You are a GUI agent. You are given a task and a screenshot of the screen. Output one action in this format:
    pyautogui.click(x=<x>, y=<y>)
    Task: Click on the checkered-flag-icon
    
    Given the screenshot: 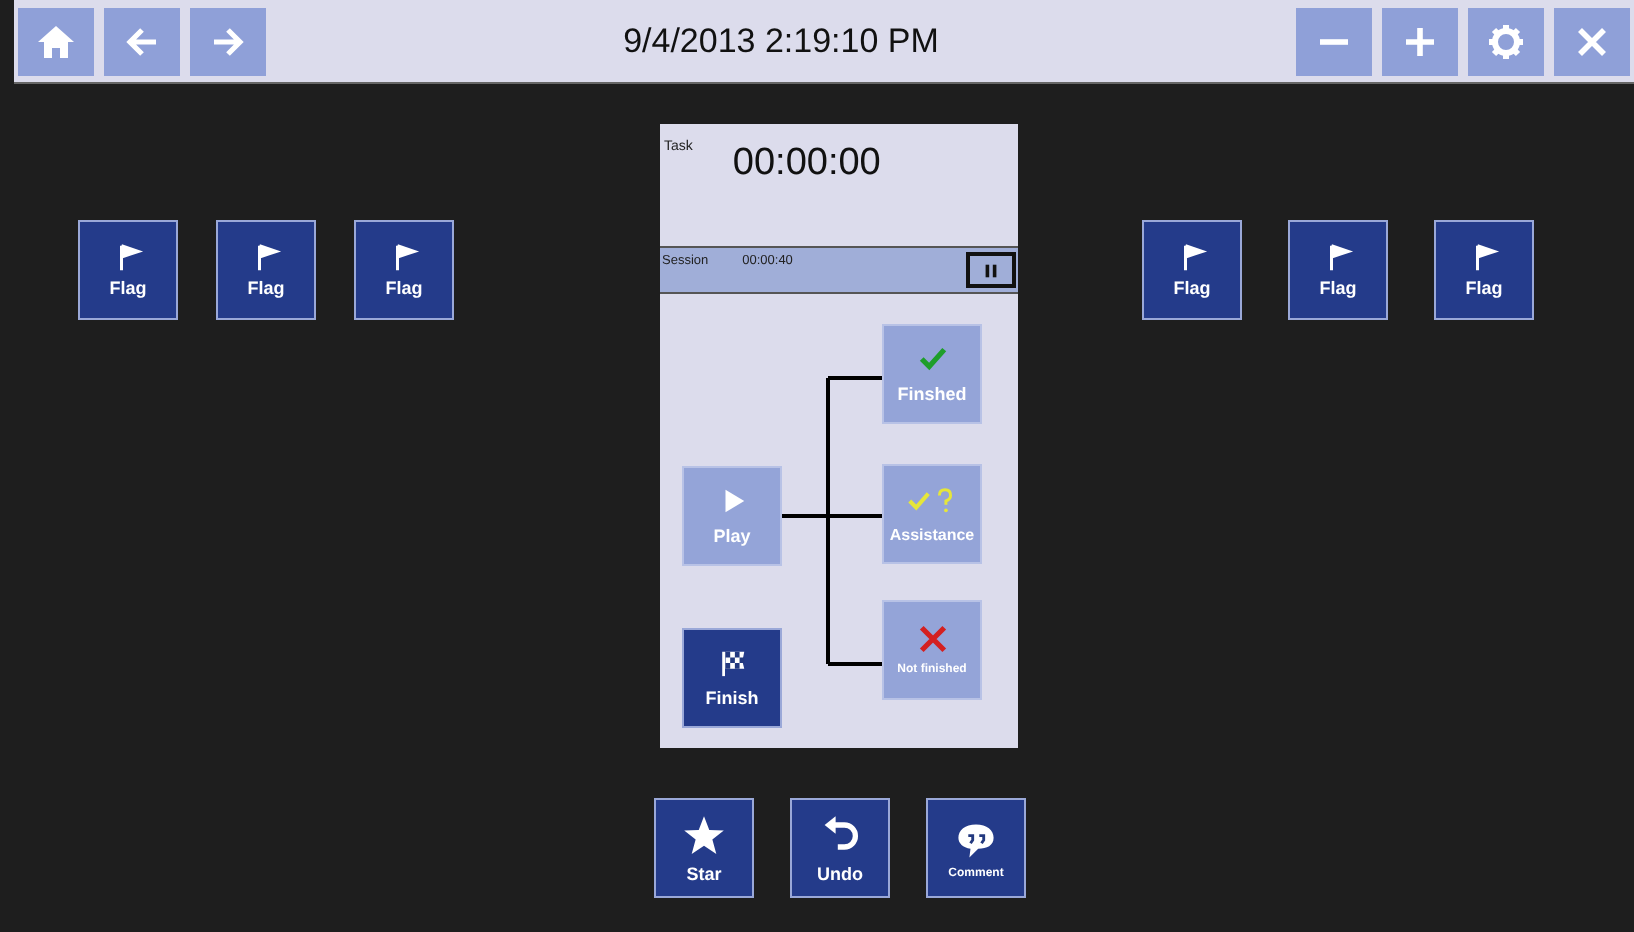 What is the action you would take?
    pyautogui.click(x=732, y=663)
    